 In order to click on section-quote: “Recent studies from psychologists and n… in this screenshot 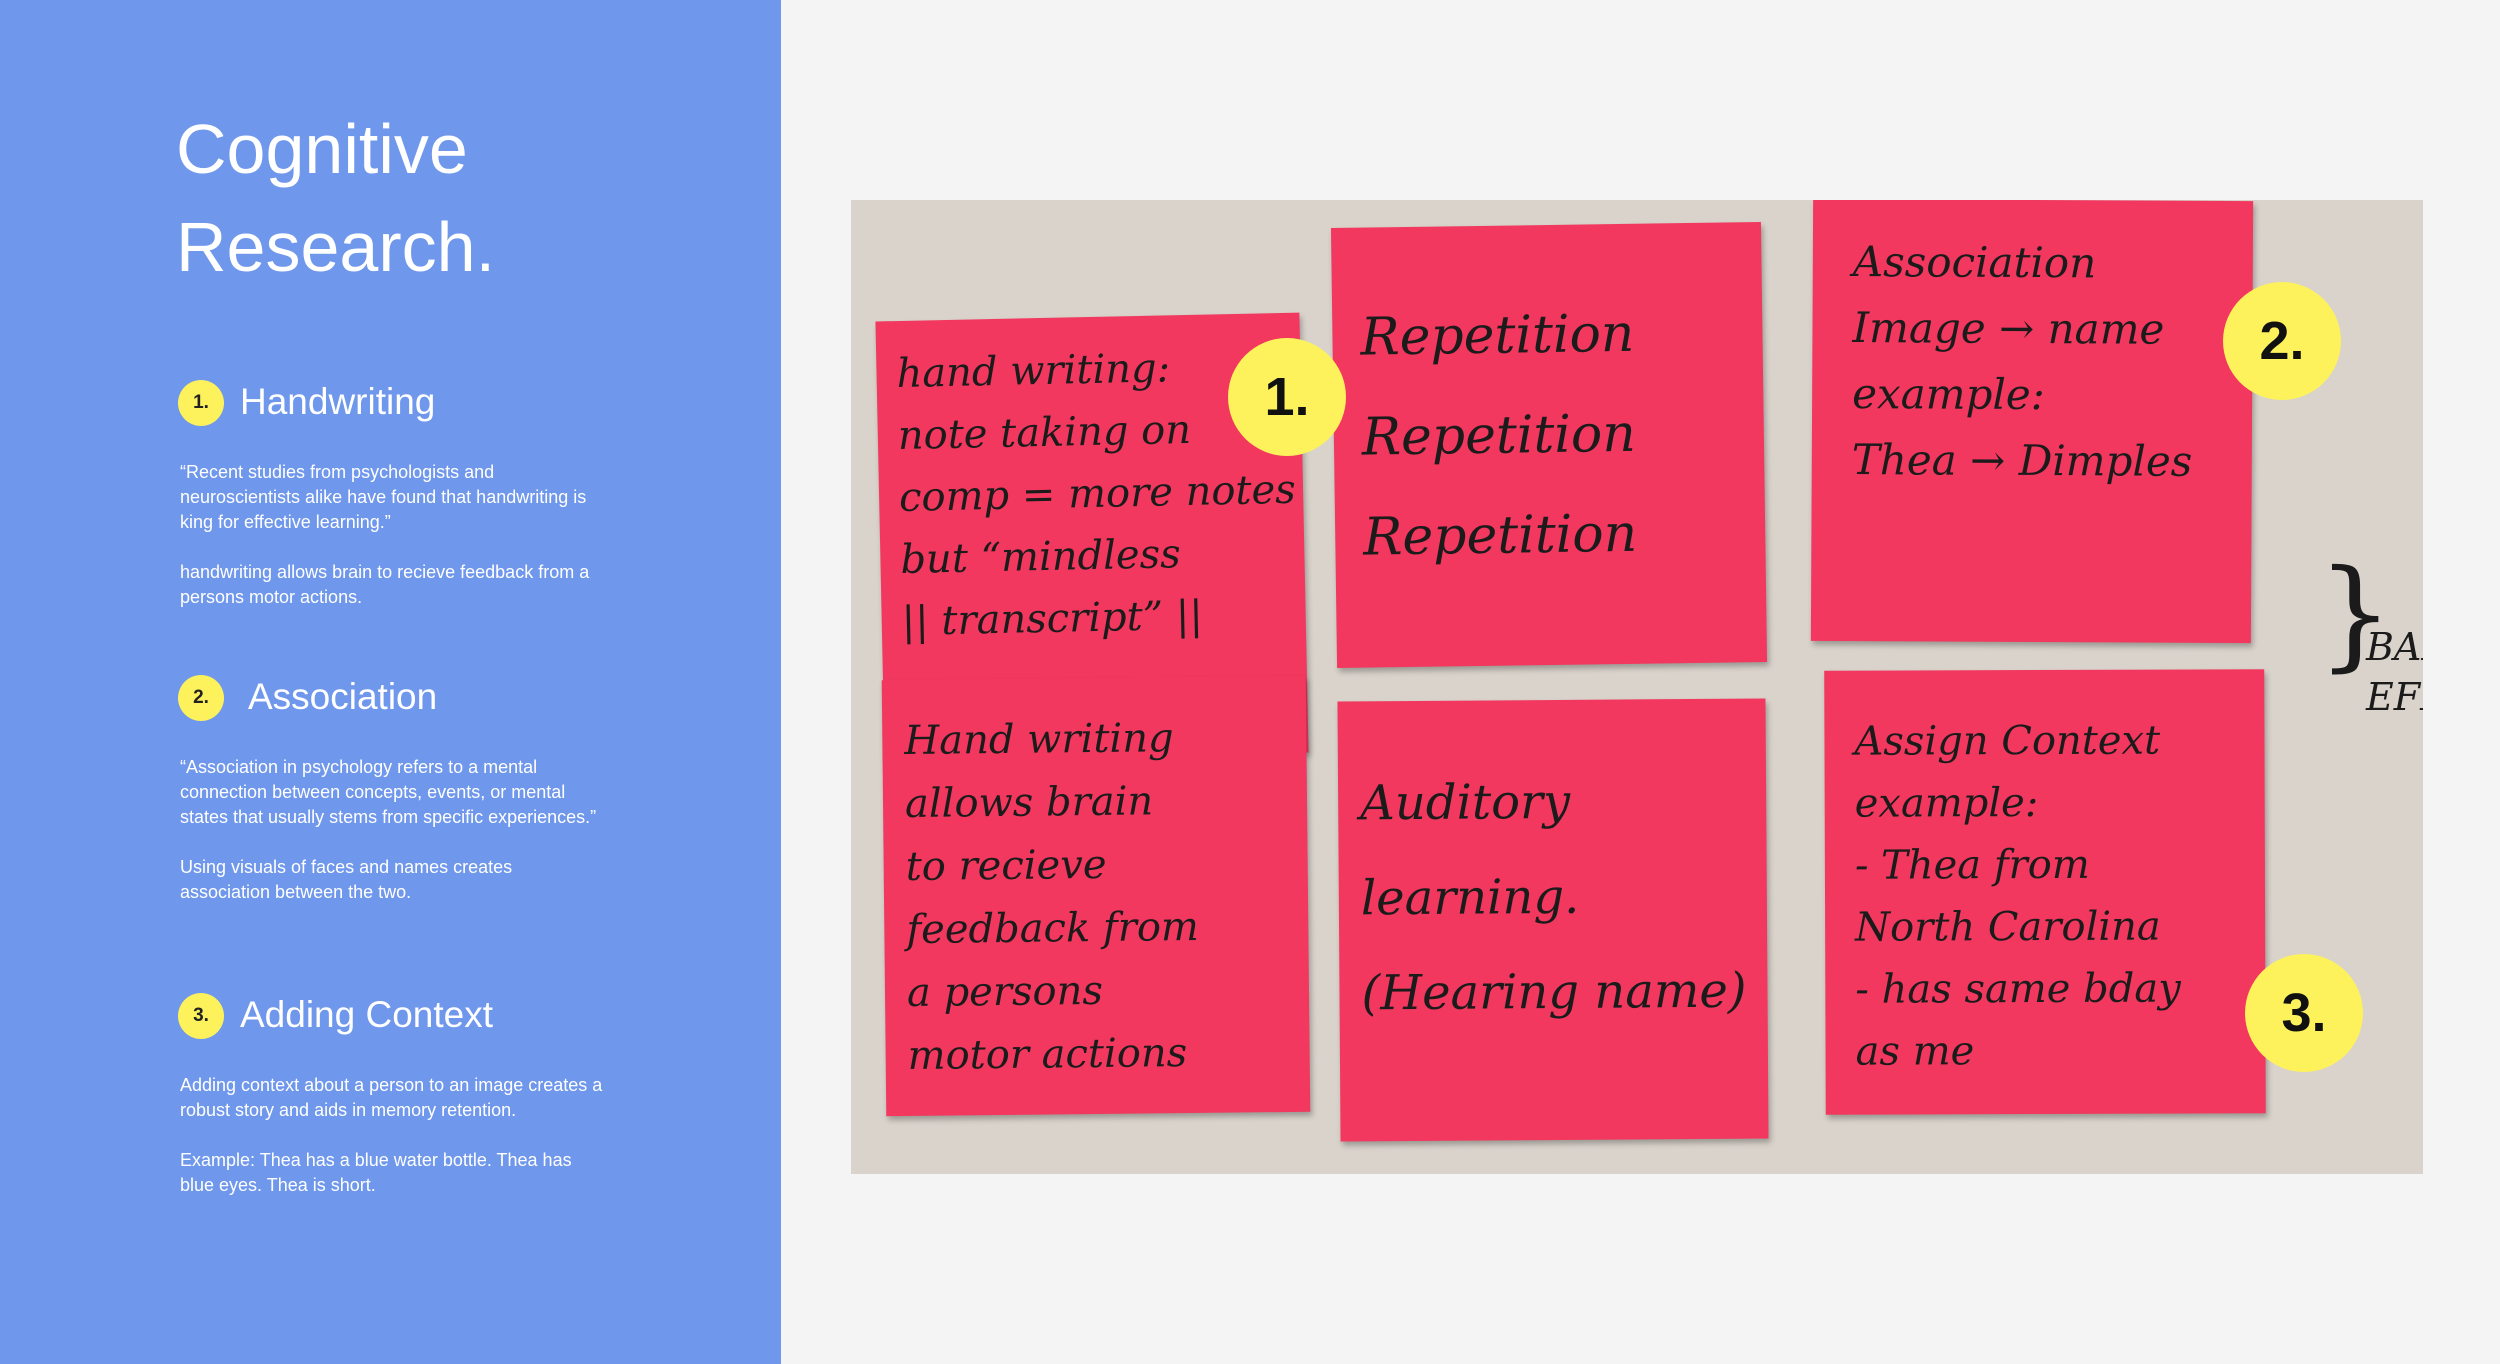, I will do `click(383, 497)`.